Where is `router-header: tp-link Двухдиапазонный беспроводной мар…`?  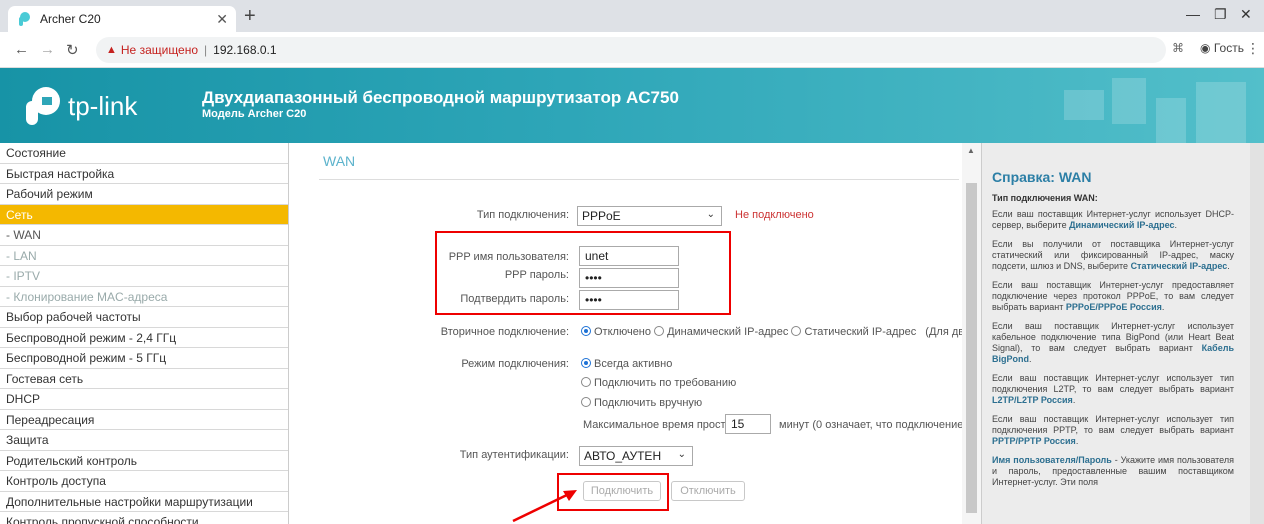 router-header: tp-link Двухдиапазонный беспроводной мар… is located at coordinates (632, 105).